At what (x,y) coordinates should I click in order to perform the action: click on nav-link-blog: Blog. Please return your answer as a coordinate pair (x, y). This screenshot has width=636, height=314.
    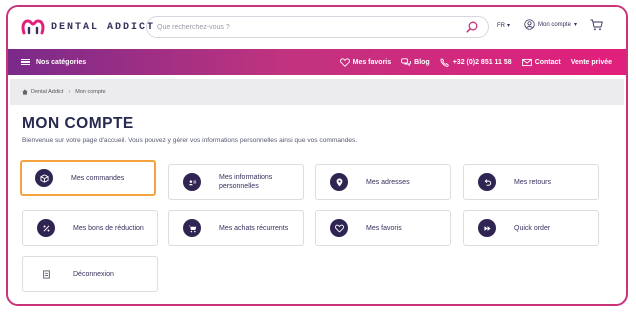
    Looking at the image, I should click on (415, 62).